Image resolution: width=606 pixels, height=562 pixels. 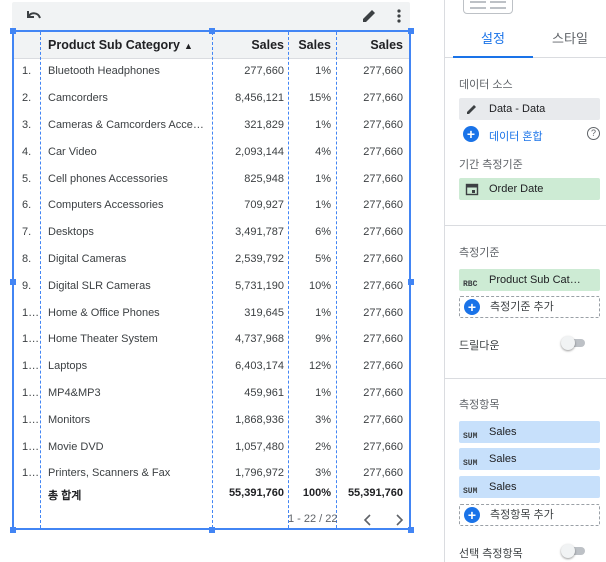 I want to click on cell-sales: 3,491,787, so click(x=251, y=232).